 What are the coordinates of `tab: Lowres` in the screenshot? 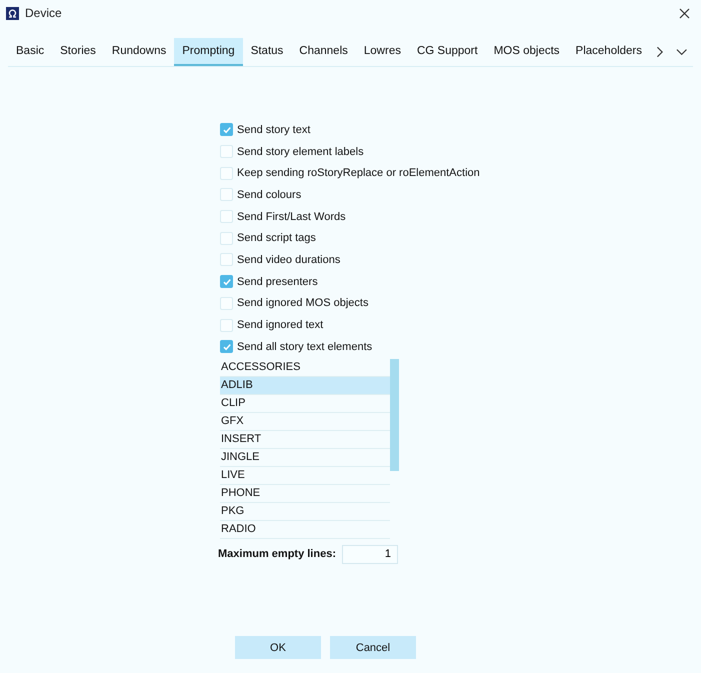 It's located at (382, 52).